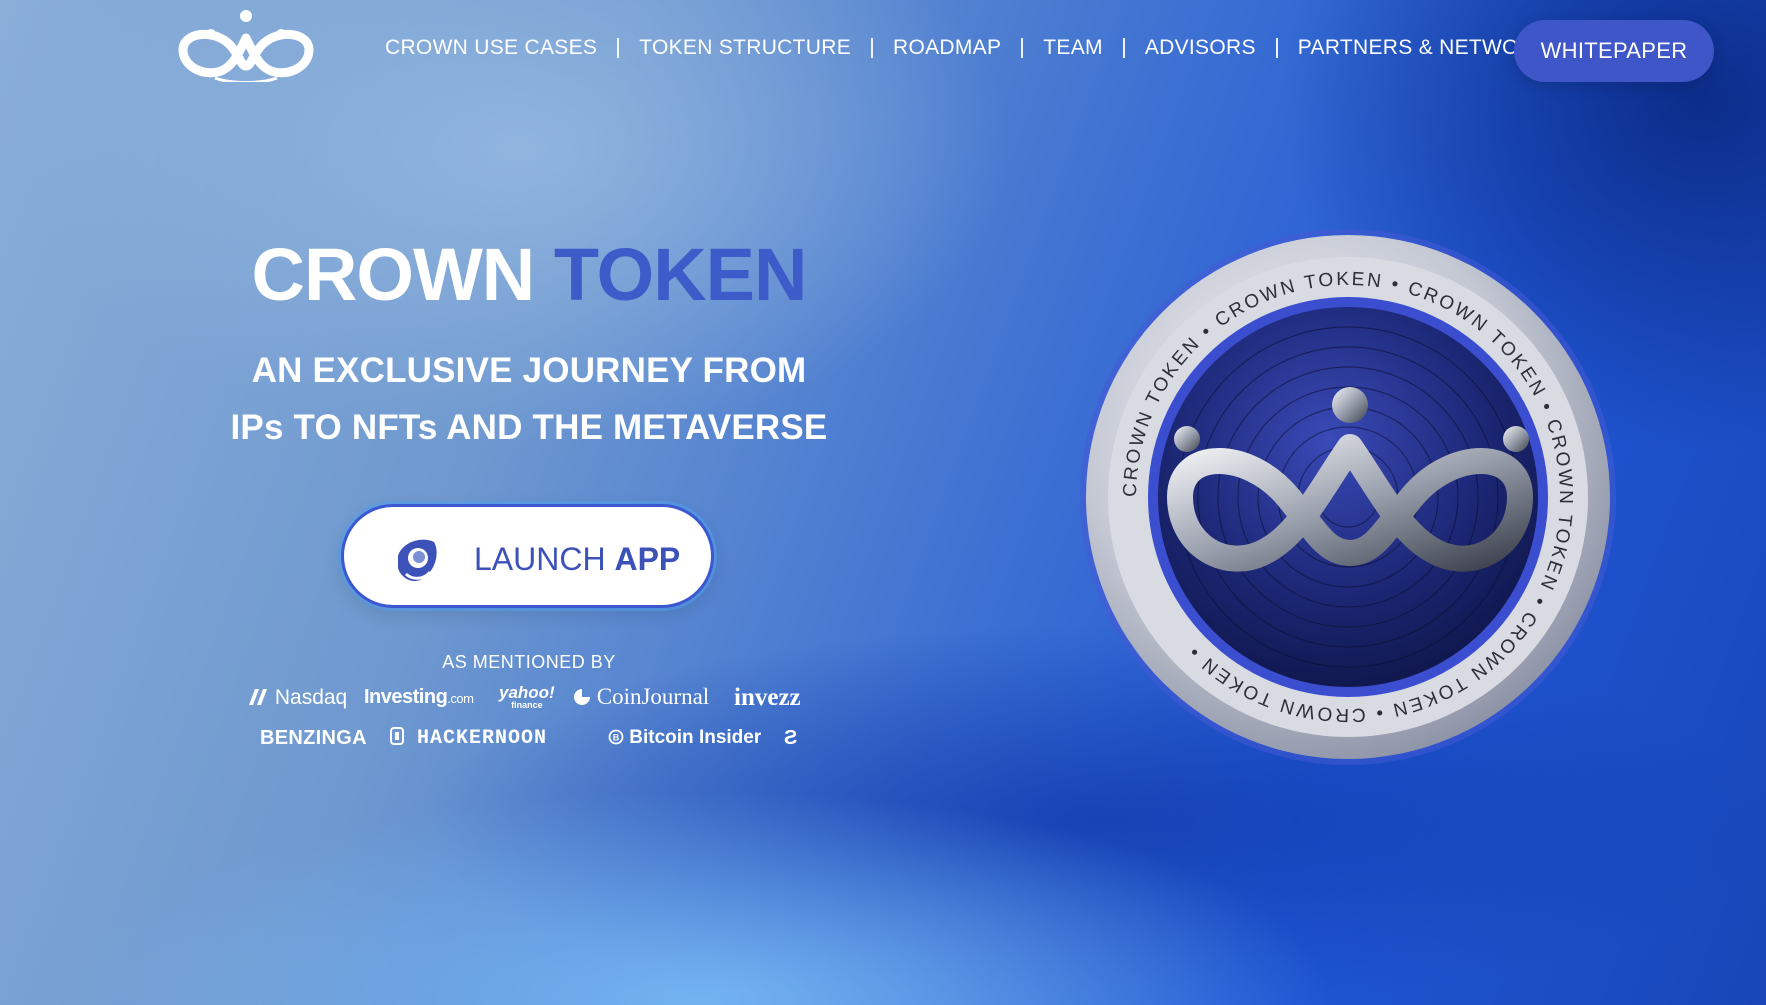 This screenshot has height=1005, width=1766. I want to click on launch-app-label: LAUNCH APP, so click(577, 559).